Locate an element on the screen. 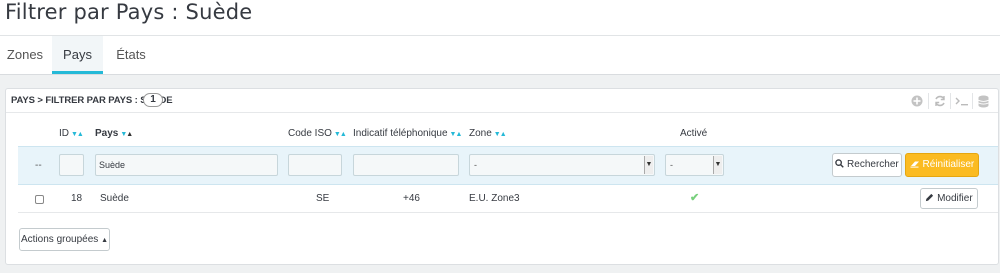 This screenshot has height=273, width=1000. filter-pays-input: Suède is located at coordinates (186, 165).